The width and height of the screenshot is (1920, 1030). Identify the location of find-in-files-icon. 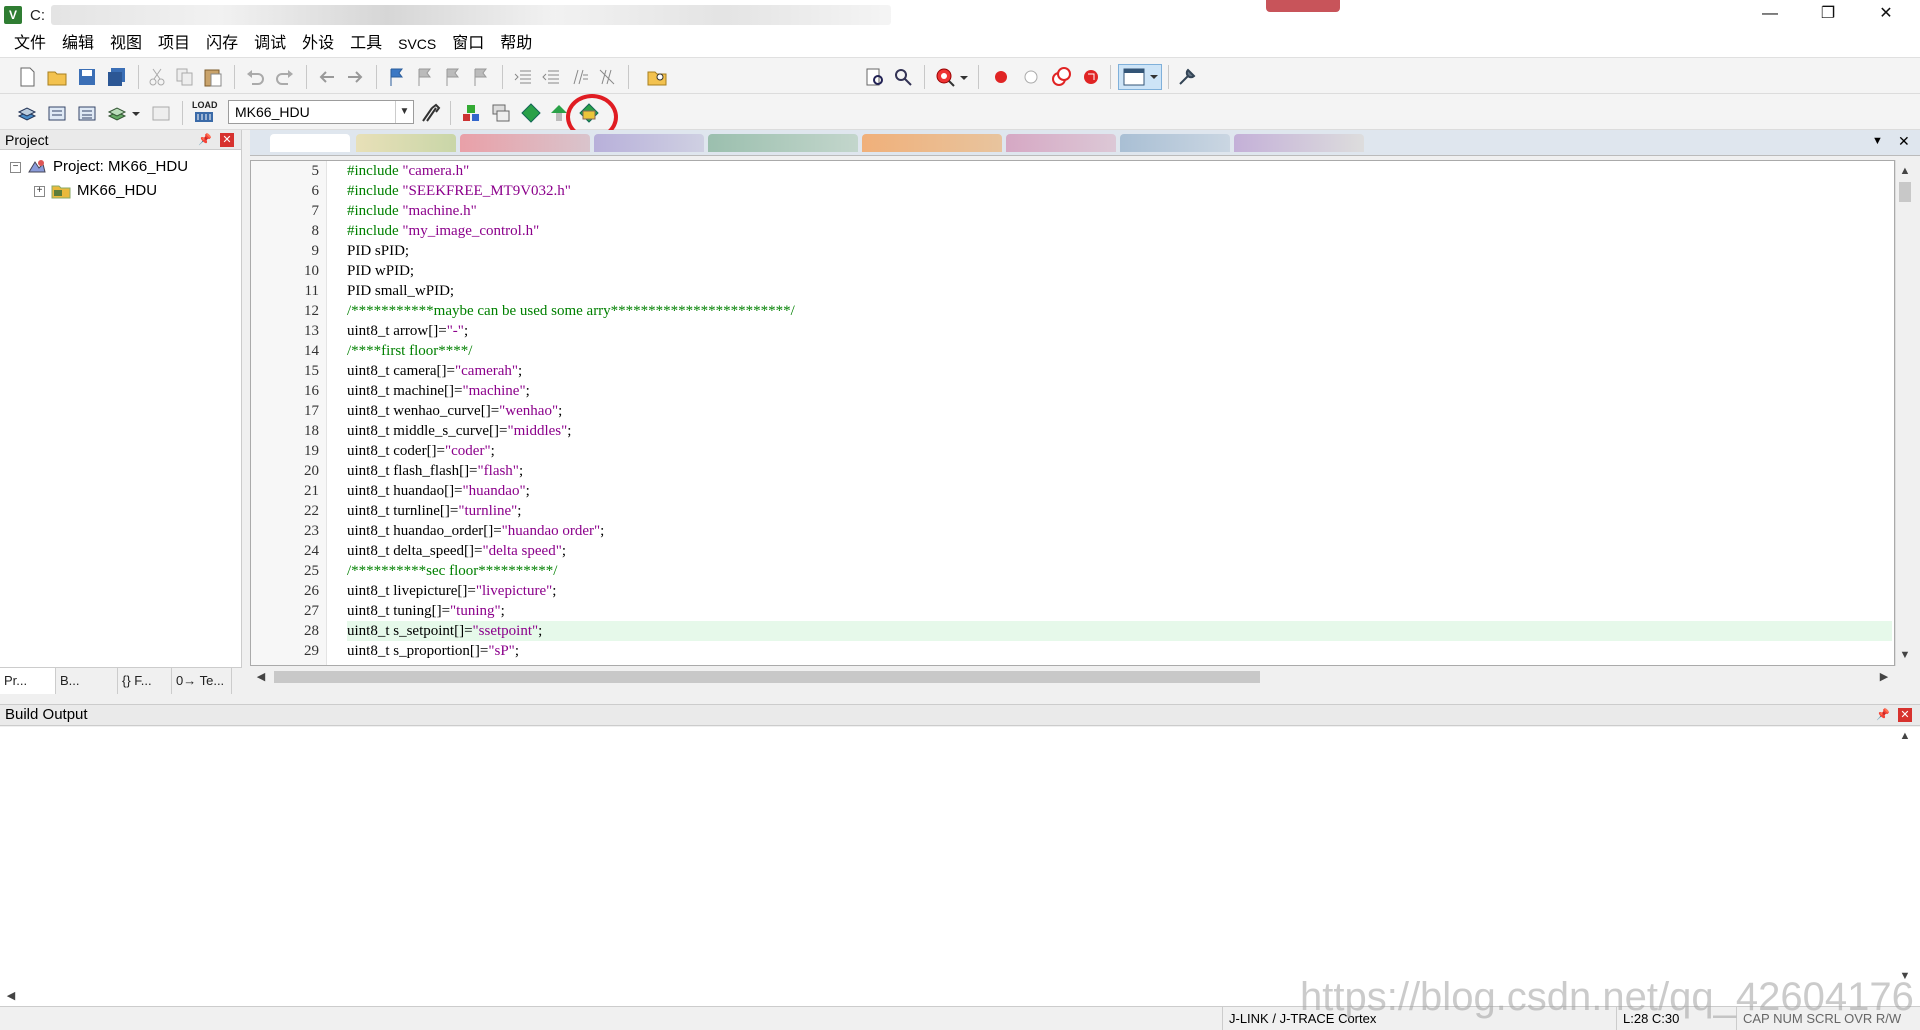
(657, 77).